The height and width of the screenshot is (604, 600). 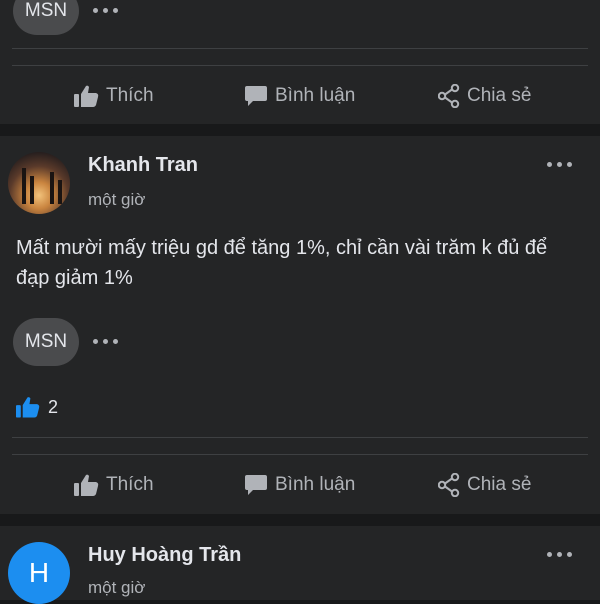 I want to click on author-name: Huy Hoàng Trần, so click(x=164, y=555).